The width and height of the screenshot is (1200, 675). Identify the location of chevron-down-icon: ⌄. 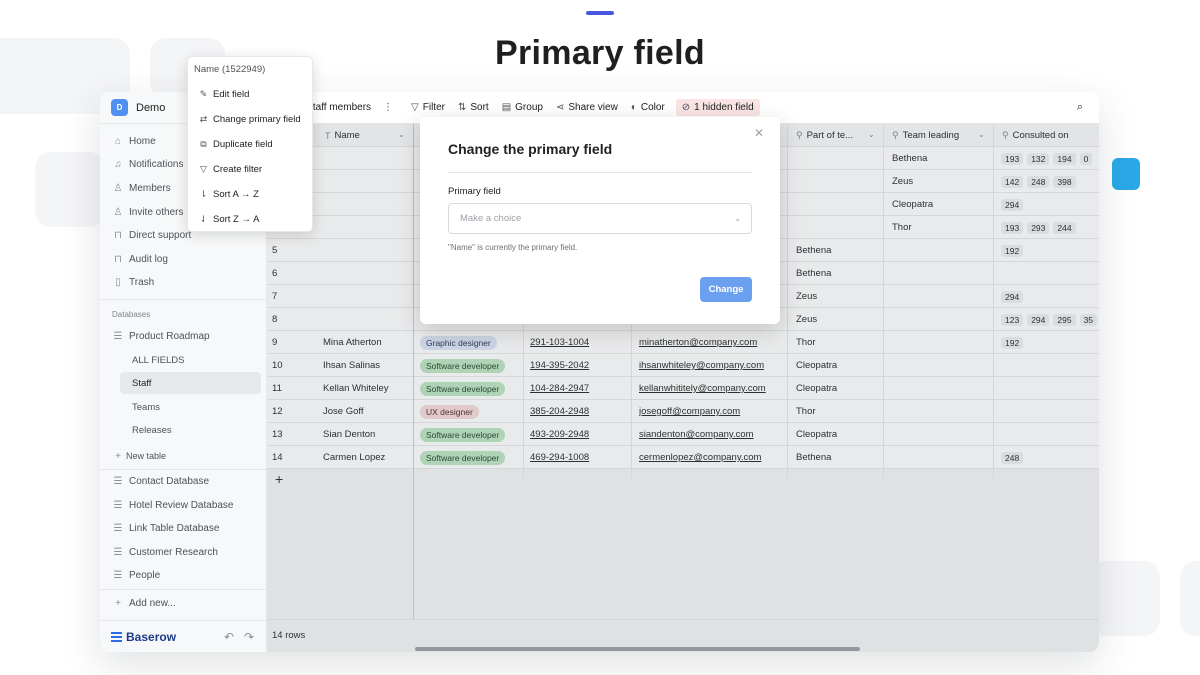
(737, 218).